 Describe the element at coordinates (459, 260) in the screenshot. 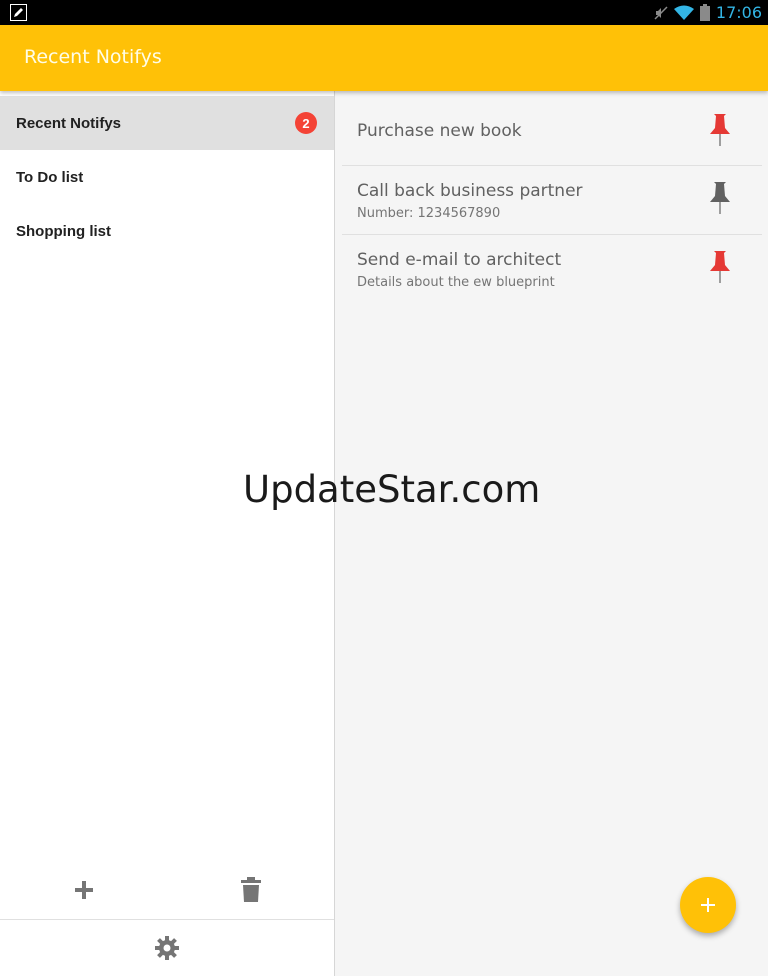

I see `note-title: Send e-mail to architect` at that location.